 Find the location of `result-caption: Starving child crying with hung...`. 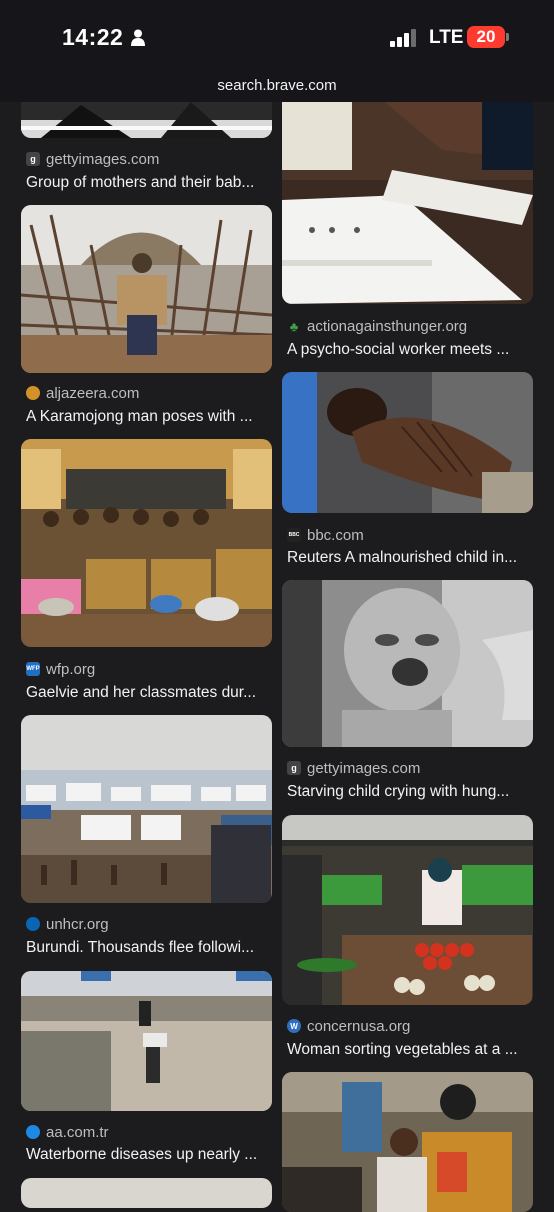

result-caption: Starving child crying with hung... is located at coordinates (410, 792).